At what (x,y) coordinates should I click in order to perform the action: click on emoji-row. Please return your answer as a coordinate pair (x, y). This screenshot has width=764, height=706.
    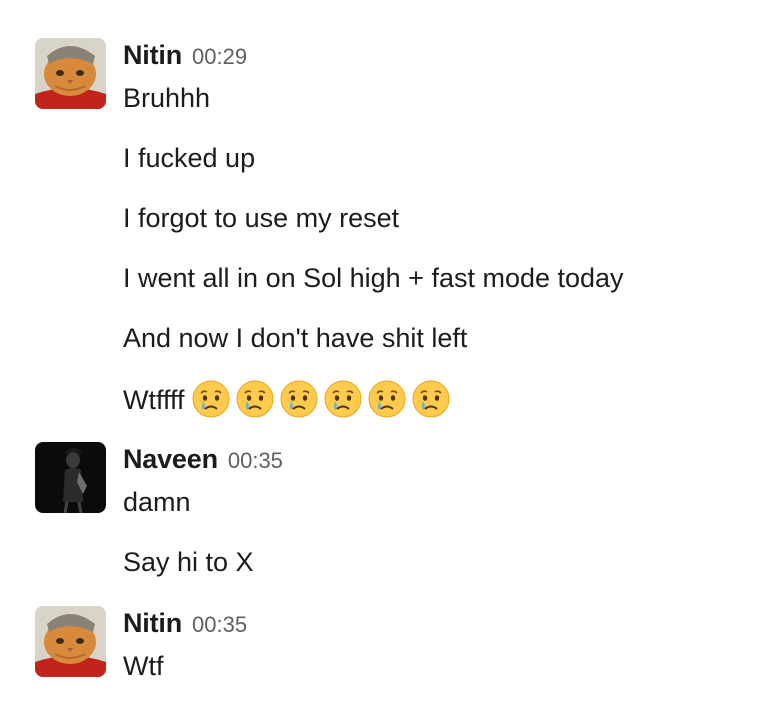
    Looking at the image, I should click on (321, 399).